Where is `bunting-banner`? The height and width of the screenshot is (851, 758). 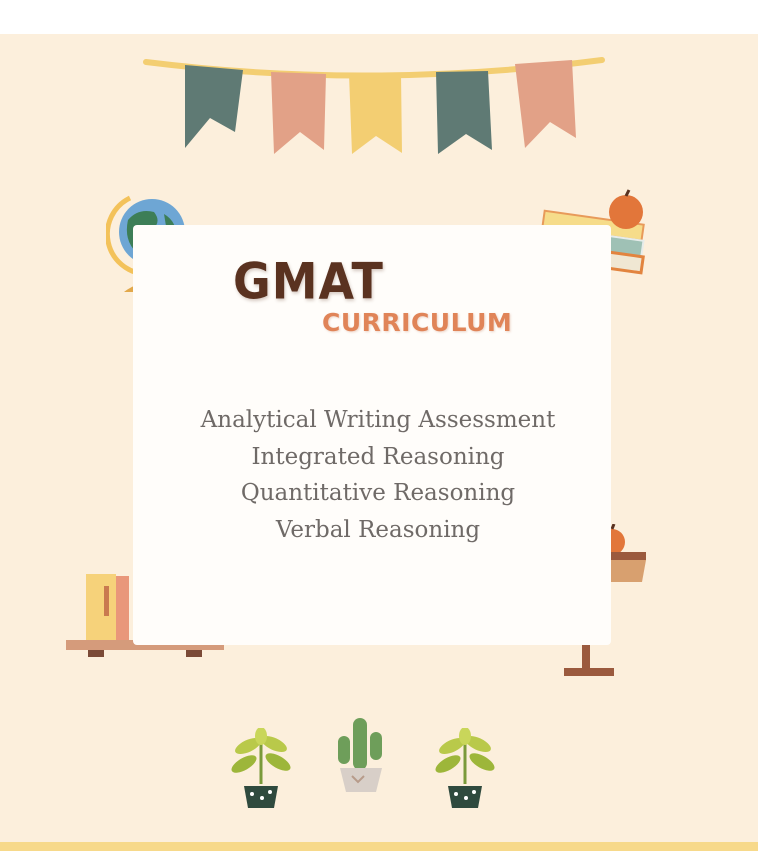 bunting-banner is located at coordinates (374, 105).